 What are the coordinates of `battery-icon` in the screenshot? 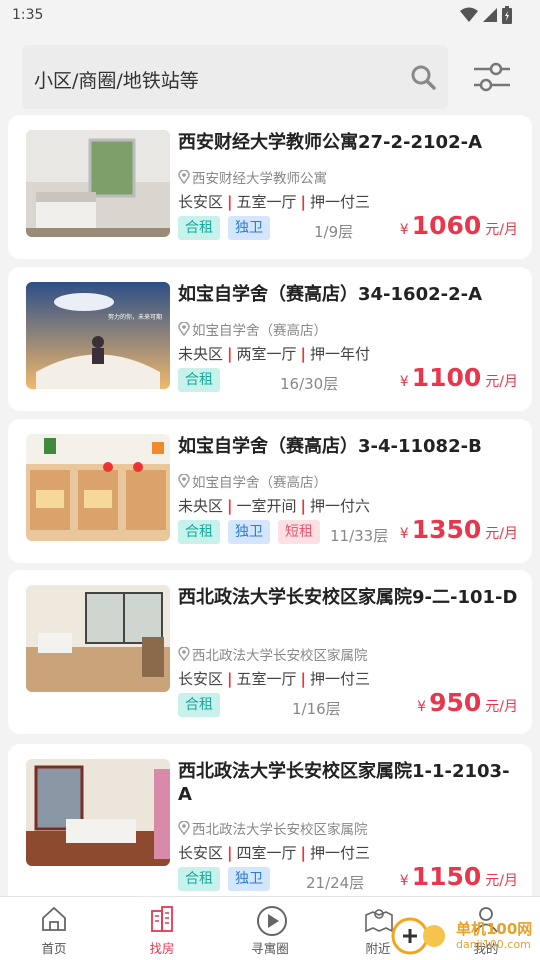 It's located at (507, 15).